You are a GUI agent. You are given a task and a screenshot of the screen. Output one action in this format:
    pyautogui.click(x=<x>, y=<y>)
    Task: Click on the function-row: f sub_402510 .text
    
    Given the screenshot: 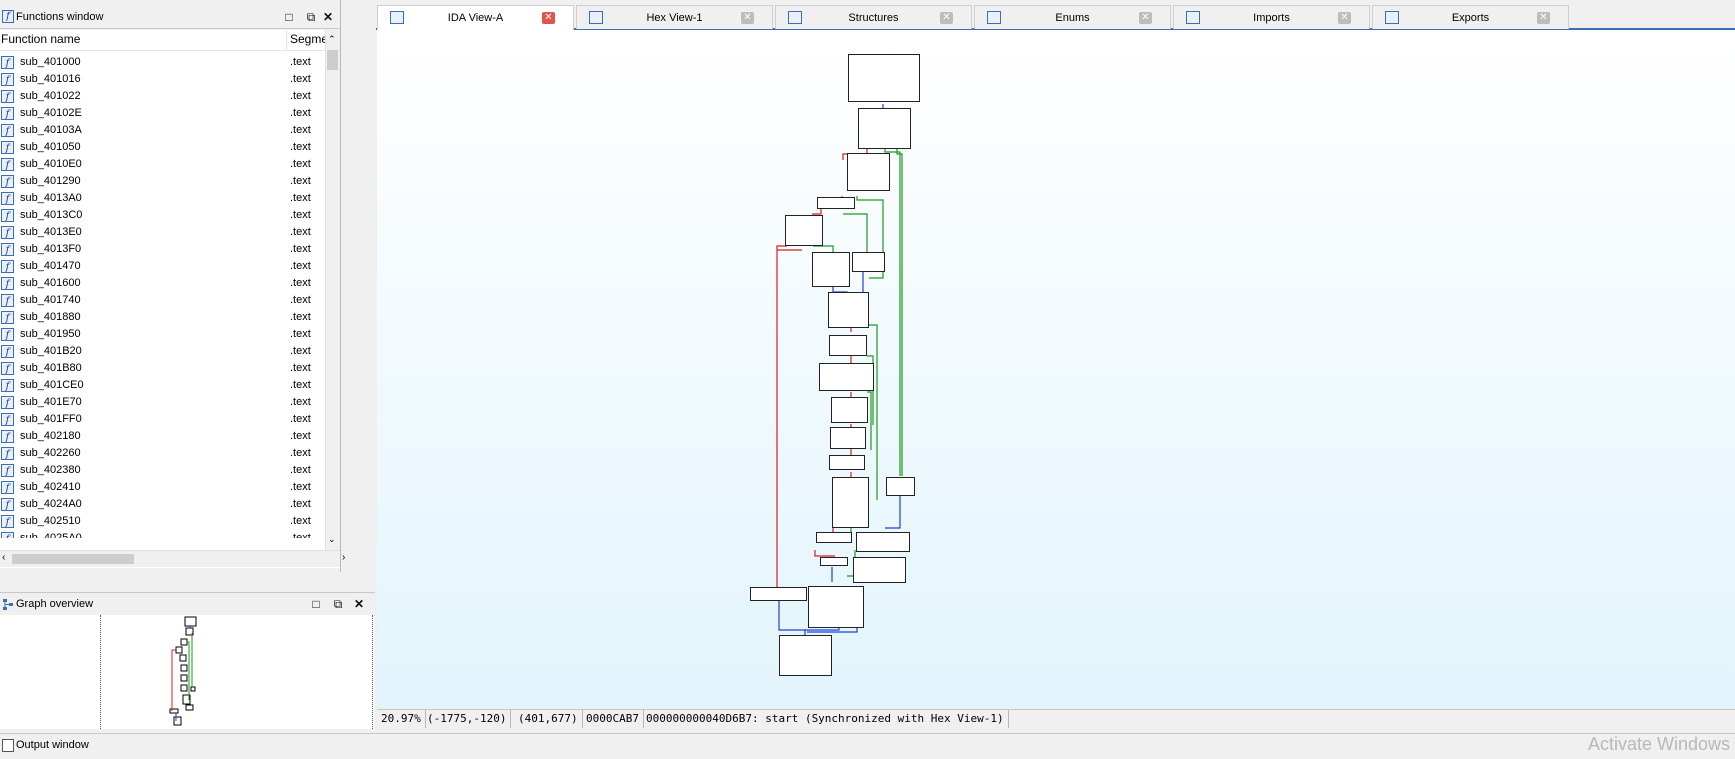 What is the action you would take?
    pyautogui.click(x=163, y=521)
    